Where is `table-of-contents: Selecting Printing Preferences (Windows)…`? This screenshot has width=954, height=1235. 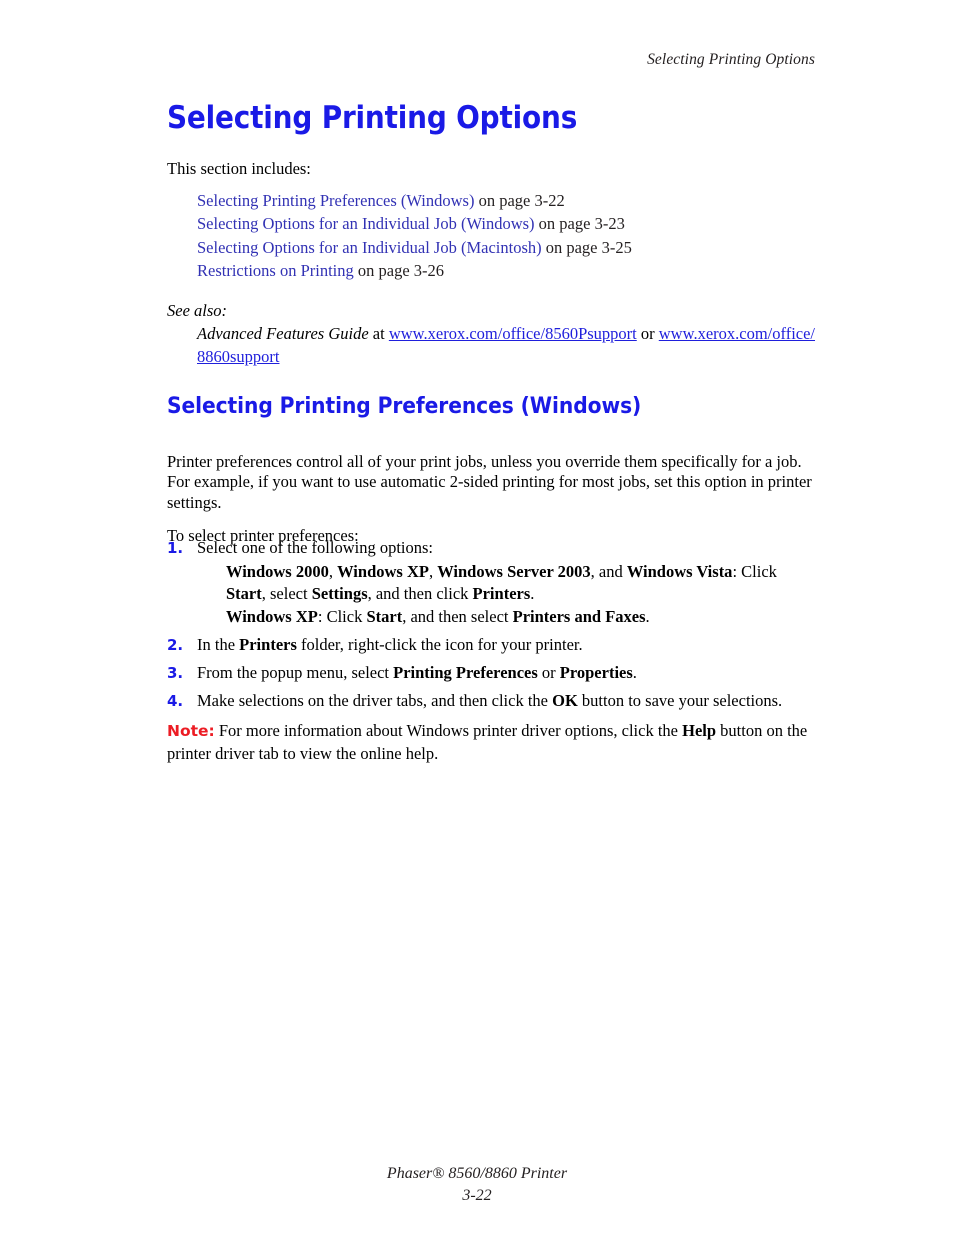
table-of-contents: Selecting Printing Preferences (Windows)… is located at coordinates (414, 235).